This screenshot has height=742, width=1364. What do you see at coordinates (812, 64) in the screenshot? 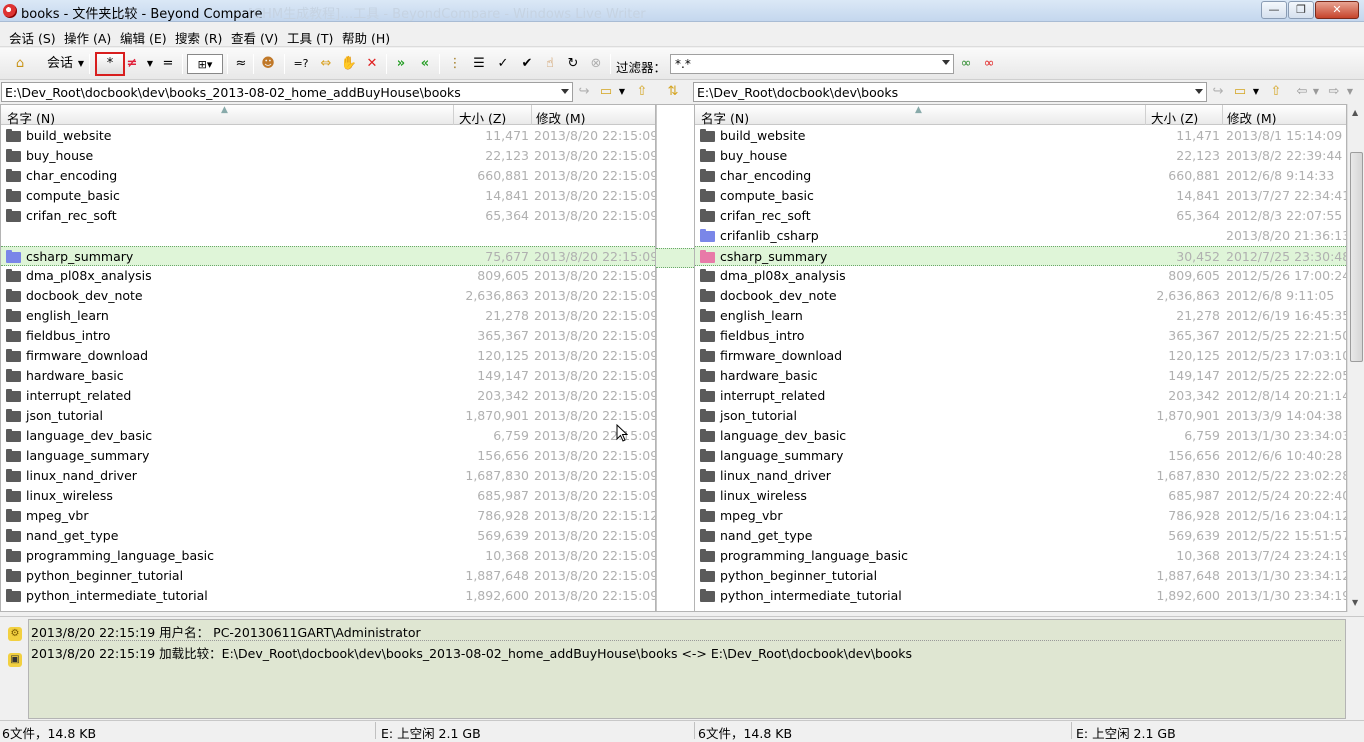
I see `filter-input: *.*` at bounding box center [812, 64].